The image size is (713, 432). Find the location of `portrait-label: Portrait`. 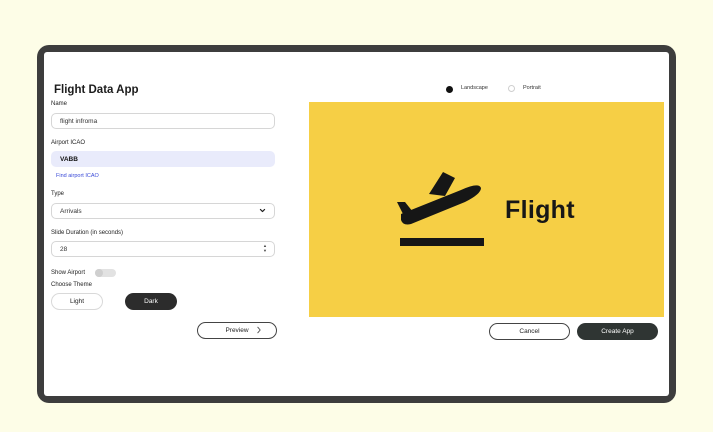

portrait-label: Portrait is located at coordinates (532, 88).